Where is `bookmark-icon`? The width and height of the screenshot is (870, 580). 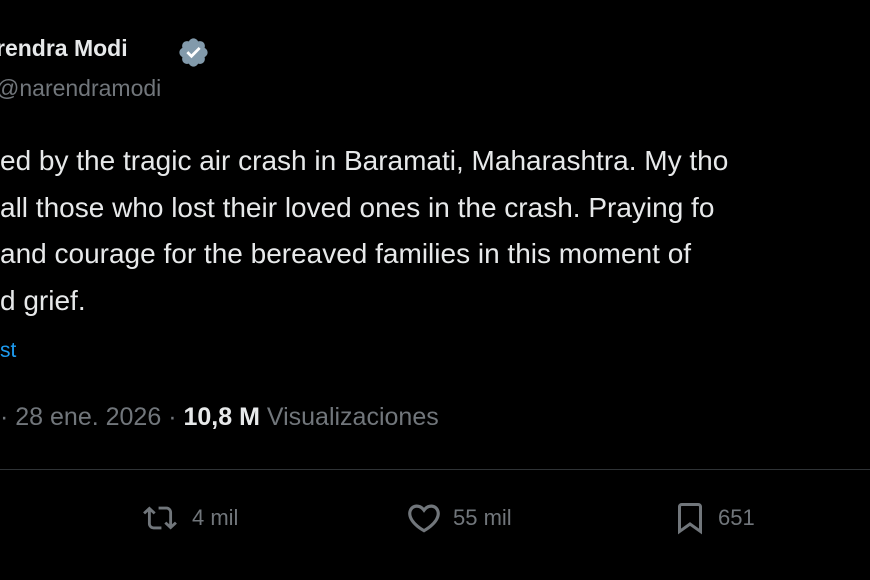 bookmark-icon is located at coordinates (690, 519).